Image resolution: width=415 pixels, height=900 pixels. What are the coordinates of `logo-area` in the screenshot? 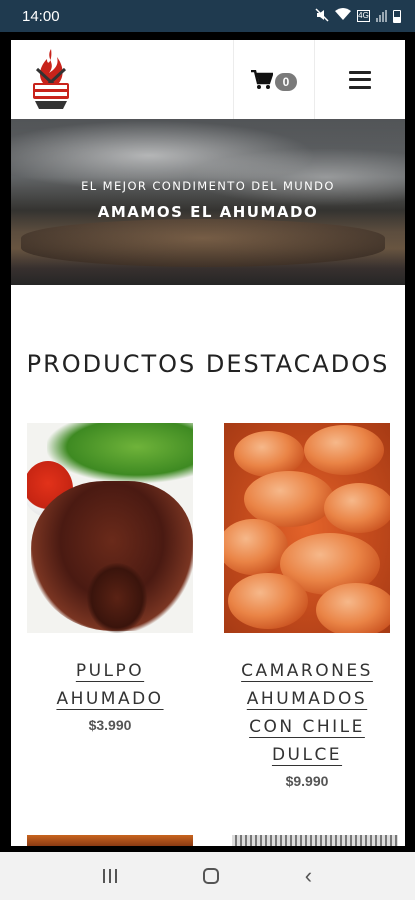 It's located at (122, 79).